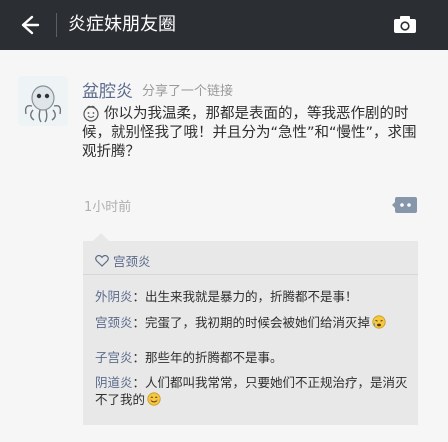 The image size is (448, 442). What do you see at coordinates (258, 322) in the screenshot?
I see `comment-text: 完蛋了，我初期的时候会被她们给消灭掉` at bounding box center [258, 322].